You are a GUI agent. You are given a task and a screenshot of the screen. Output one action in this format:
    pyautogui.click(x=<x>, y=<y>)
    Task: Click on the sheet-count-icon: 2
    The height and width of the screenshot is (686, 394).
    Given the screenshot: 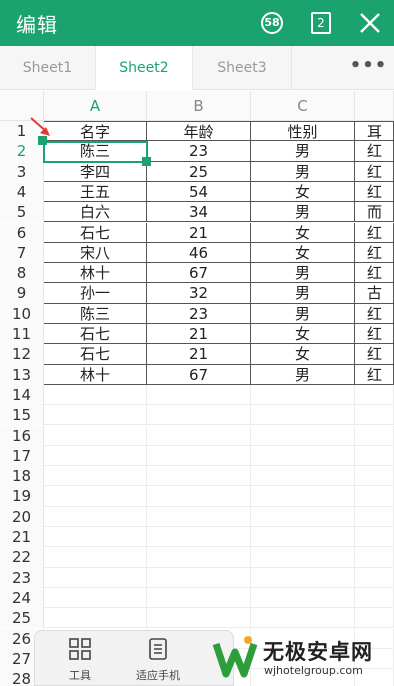 What is the action you would take?
    pyautogui.click(x=321, y=23)
    